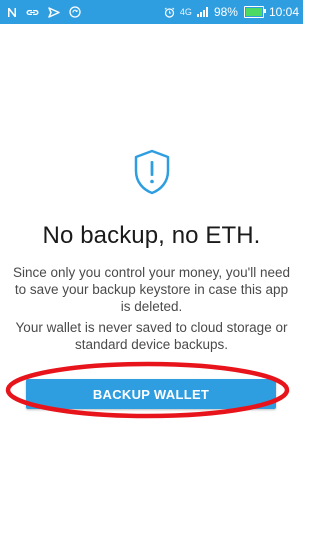 The height and width of the screenshot is (533, 320). Describe the element at coordinates (54, 12) in the screenshot. I see `media-icon` at that location.